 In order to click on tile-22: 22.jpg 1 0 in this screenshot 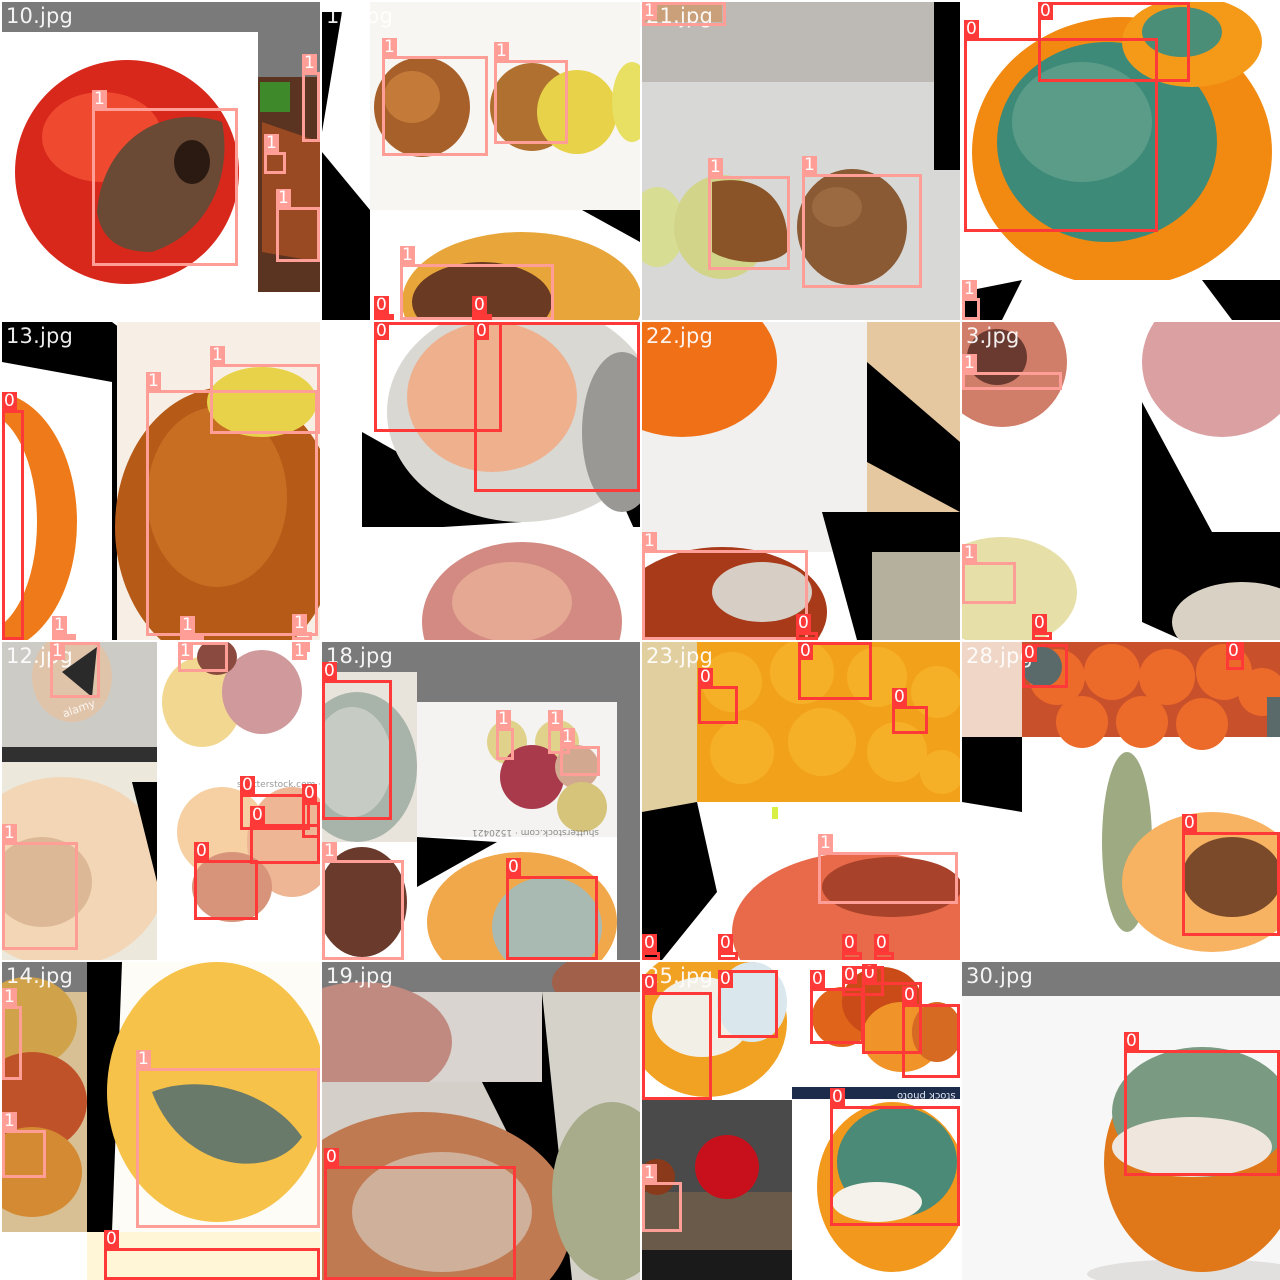, I will do `click(801, 481)`.